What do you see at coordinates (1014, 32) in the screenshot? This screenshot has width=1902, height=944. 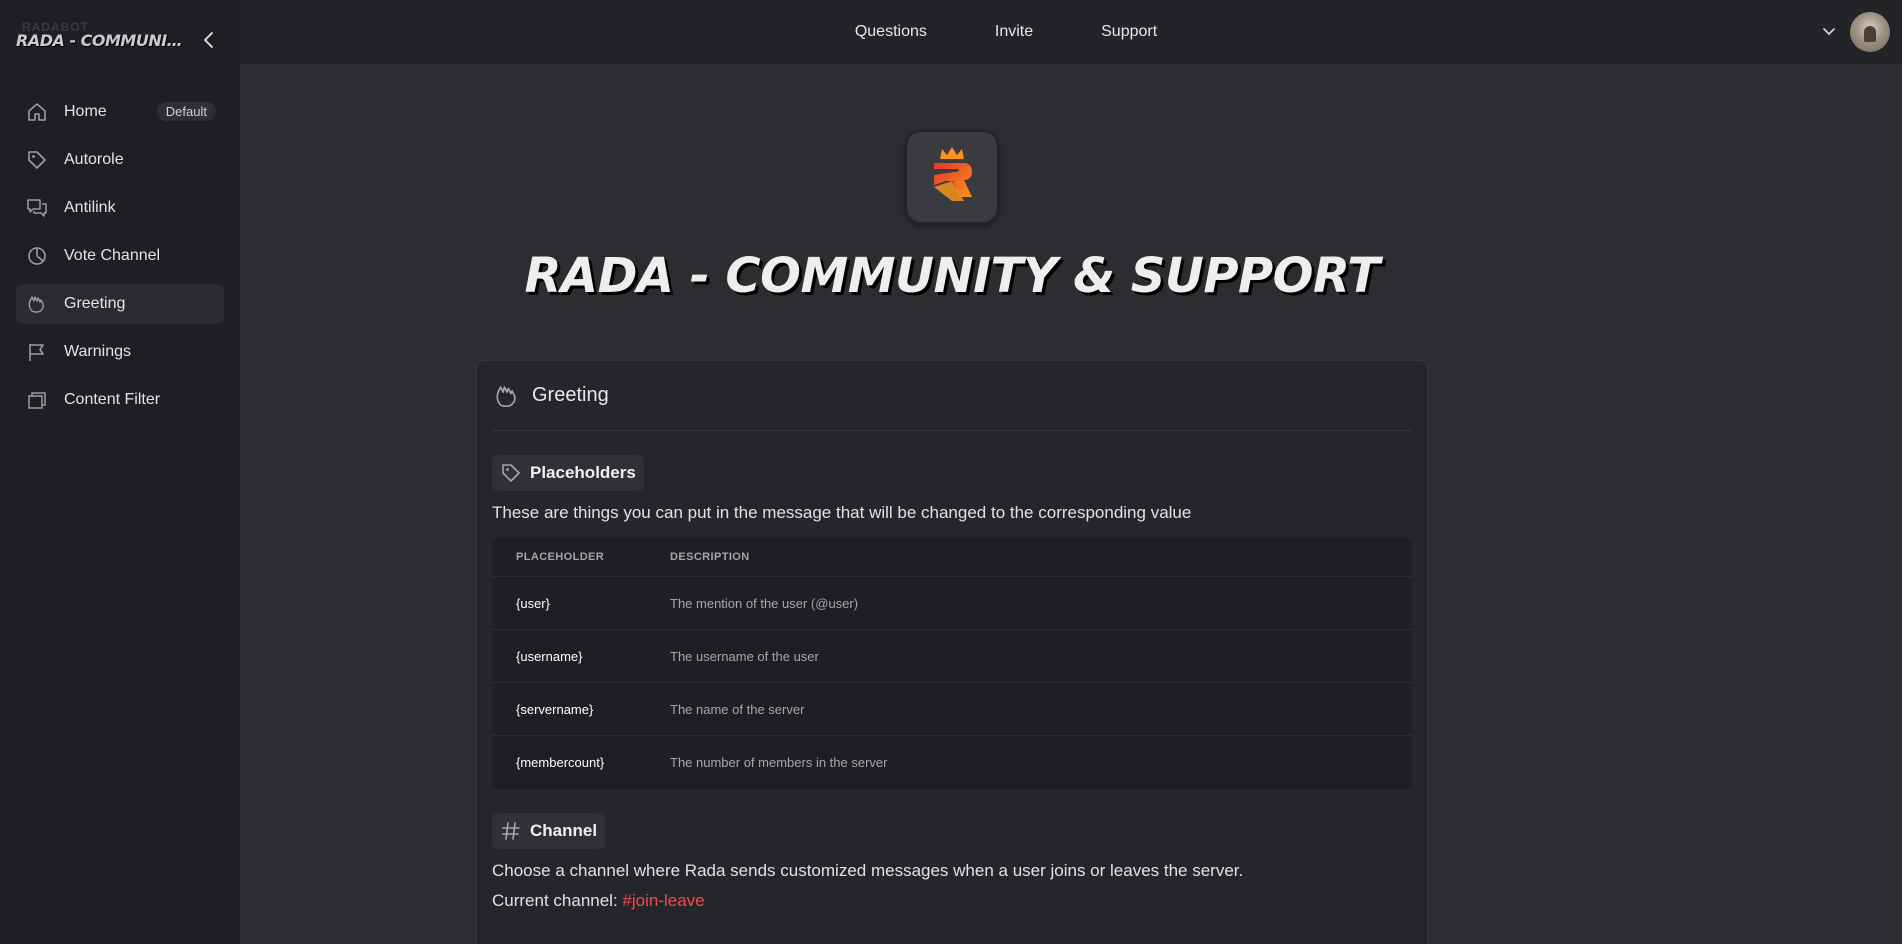 I see `invite-link: Invite` at bounding box center [1014, 32].